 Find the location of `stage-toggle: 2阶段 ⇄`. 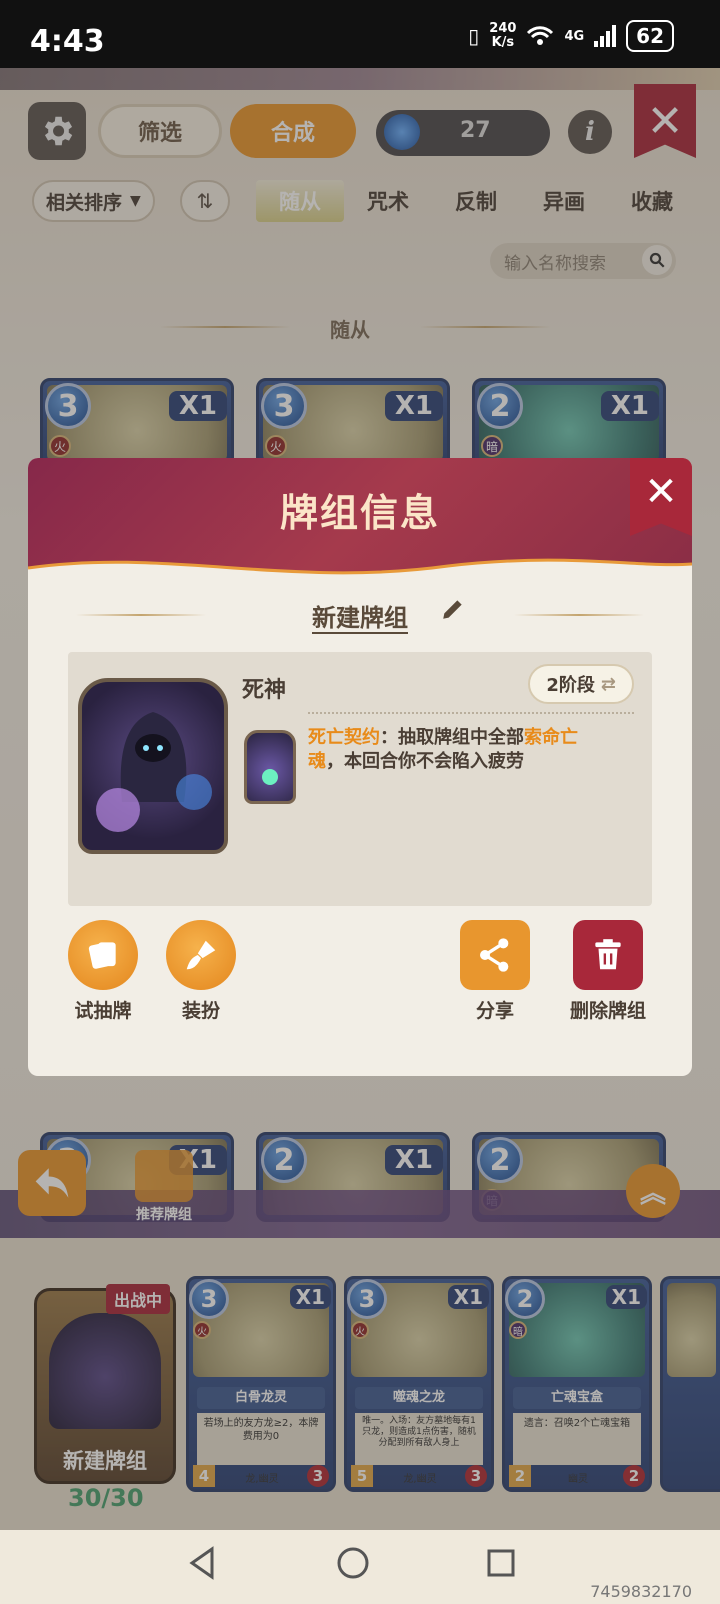

stage-toggle: 2阶段 ⇄ is located at coordinates (581, 684).